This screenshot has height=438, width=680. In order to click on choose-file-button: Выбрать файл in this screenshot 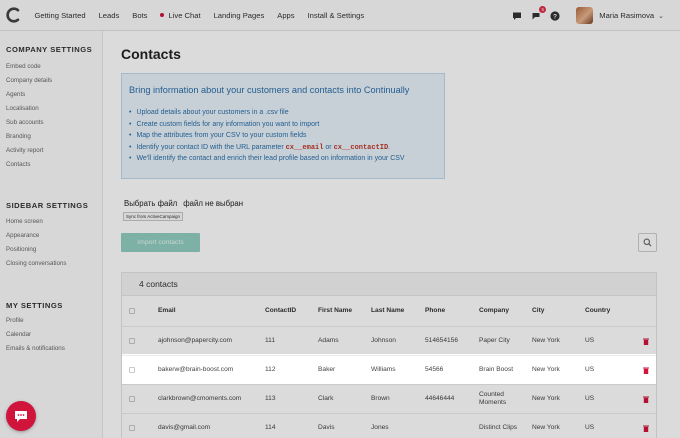, I will do `click(150, 203)`.